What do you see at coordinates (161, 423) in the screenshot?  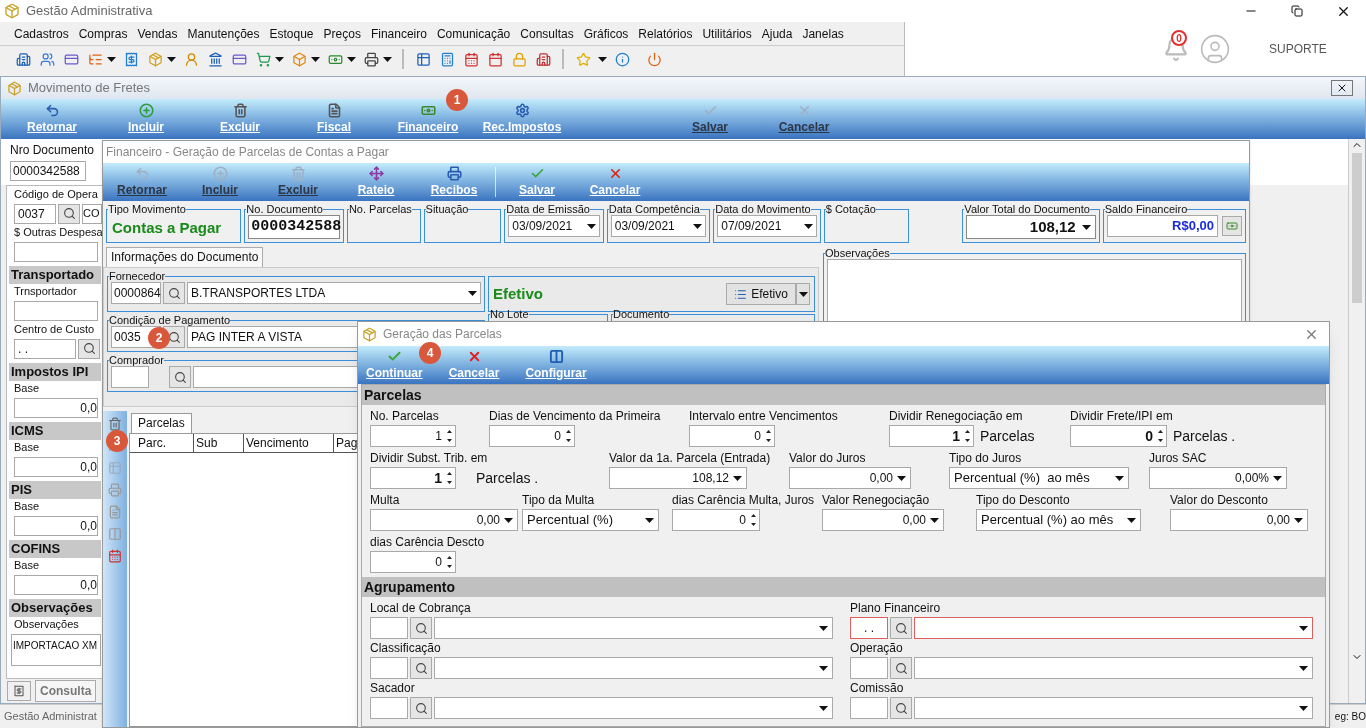 I see `tab: Parcelas` at bounding box center [161, 423].